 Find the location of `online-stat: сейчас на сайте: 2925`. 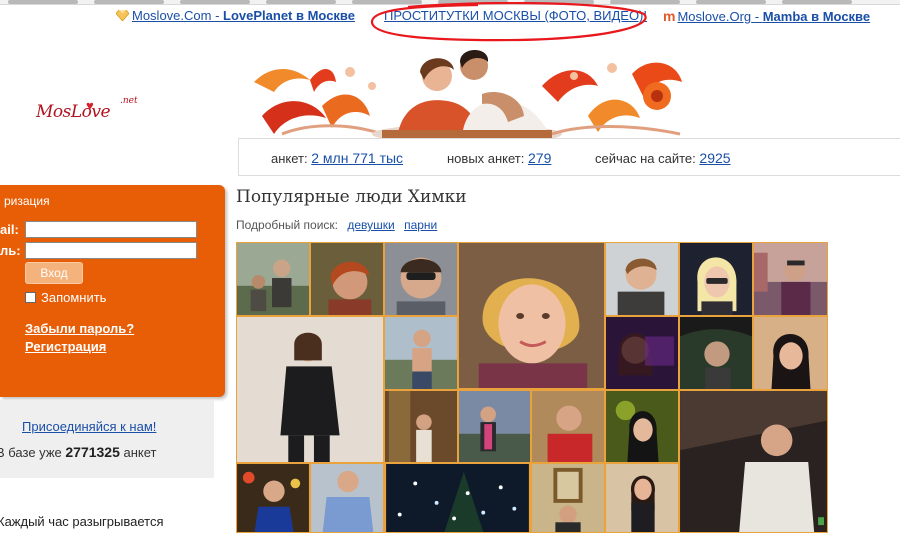

online-stat: сейчас на сайте: 2925 is located at coordinates (663, 158).